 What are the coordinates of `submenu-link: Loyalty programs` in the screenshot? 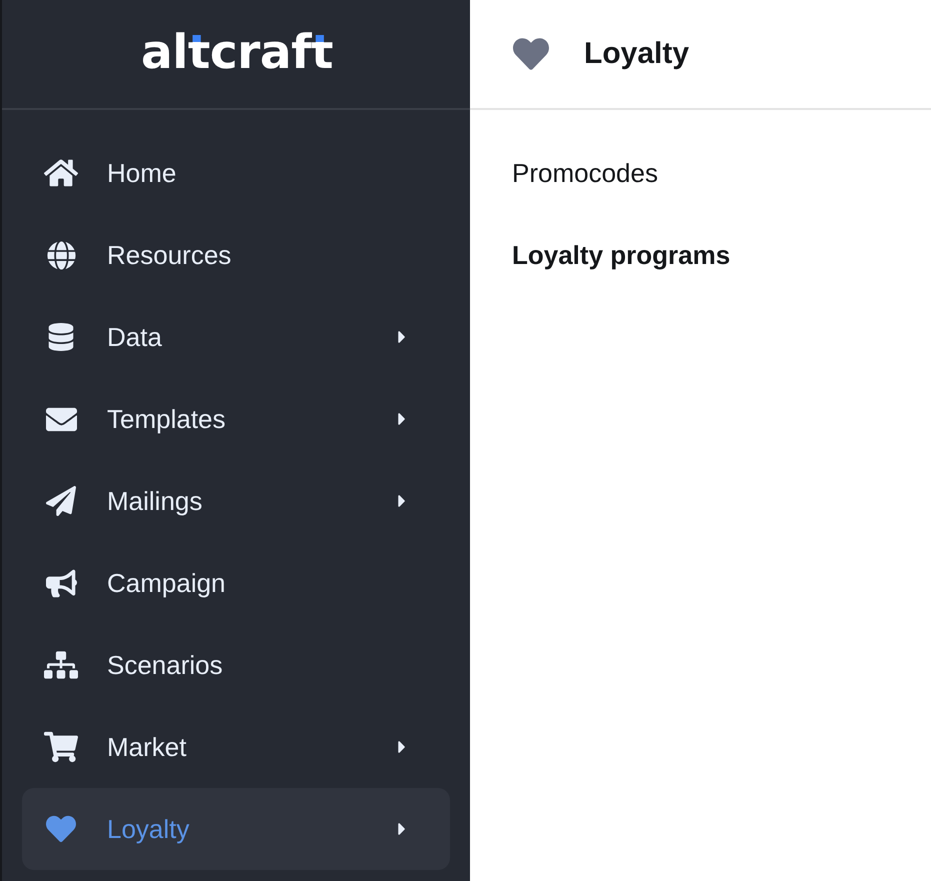 It's located at (621, 255).